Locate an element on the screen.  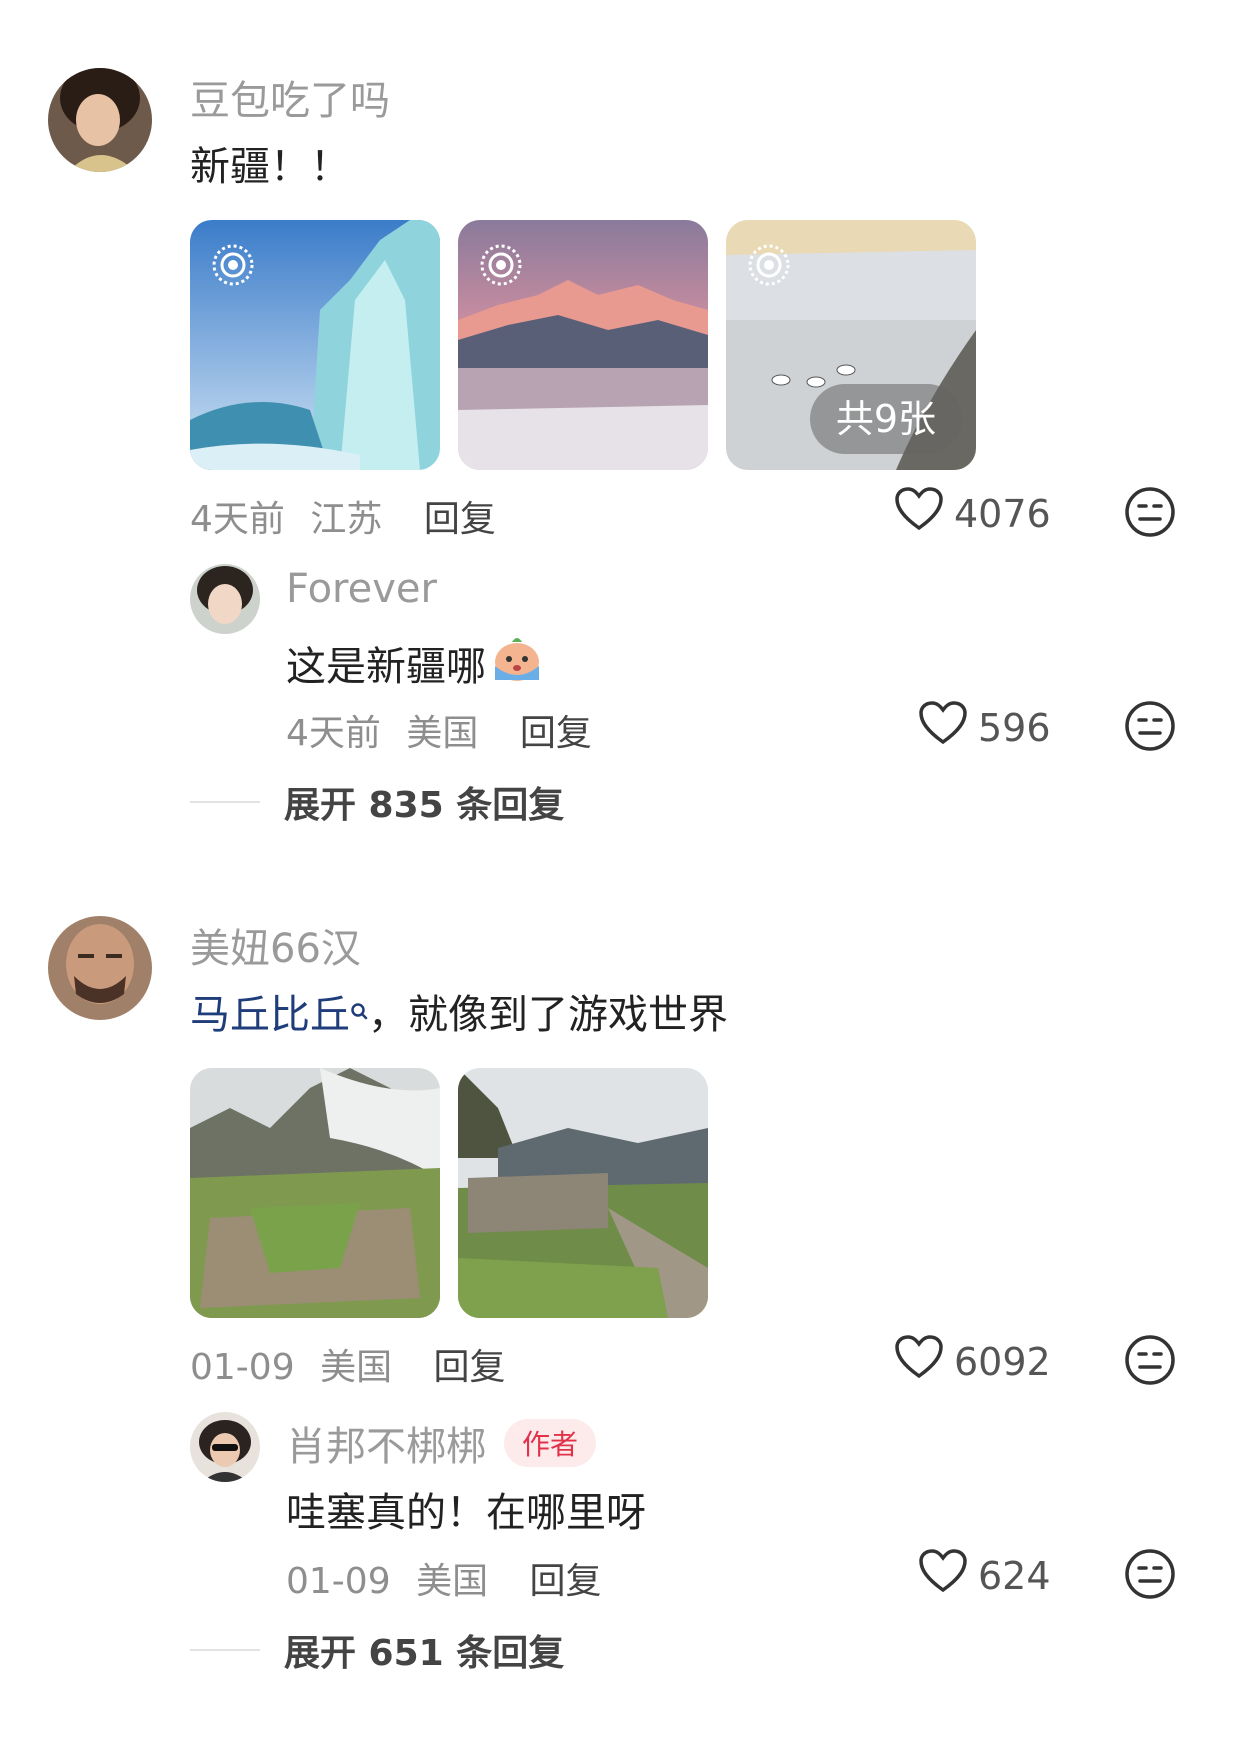
comment-meta: 4天前 江苏 回复 is located at coordinates (343, 516).